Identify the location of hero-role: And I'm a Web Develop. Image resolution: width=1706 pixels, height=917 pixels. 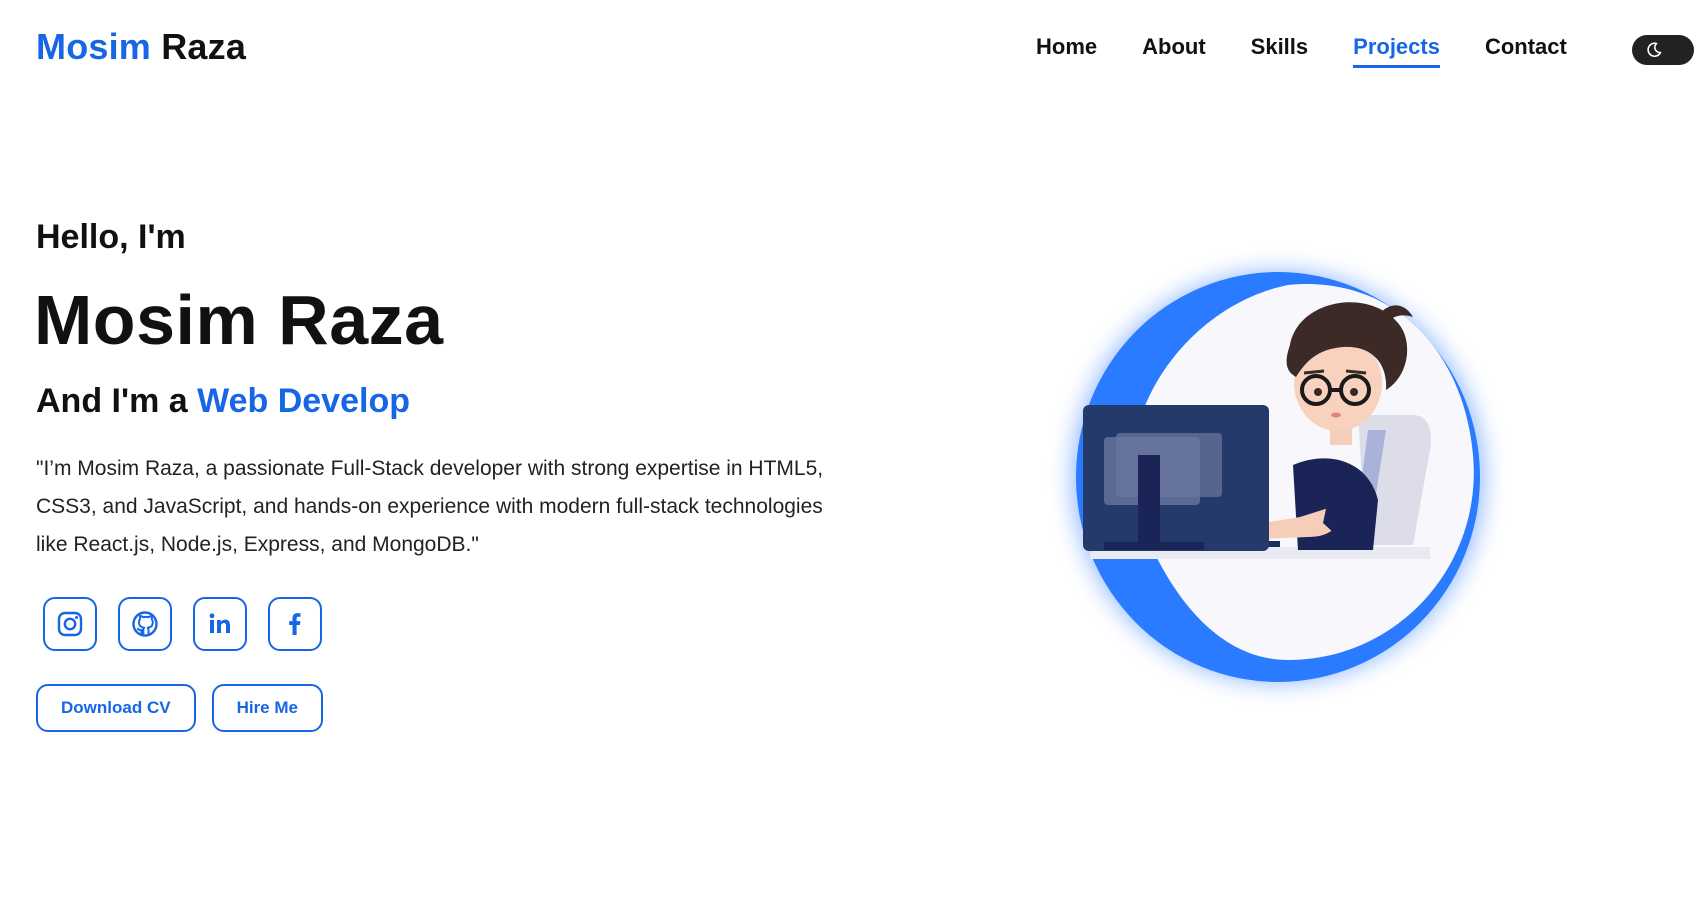
(223, 401).